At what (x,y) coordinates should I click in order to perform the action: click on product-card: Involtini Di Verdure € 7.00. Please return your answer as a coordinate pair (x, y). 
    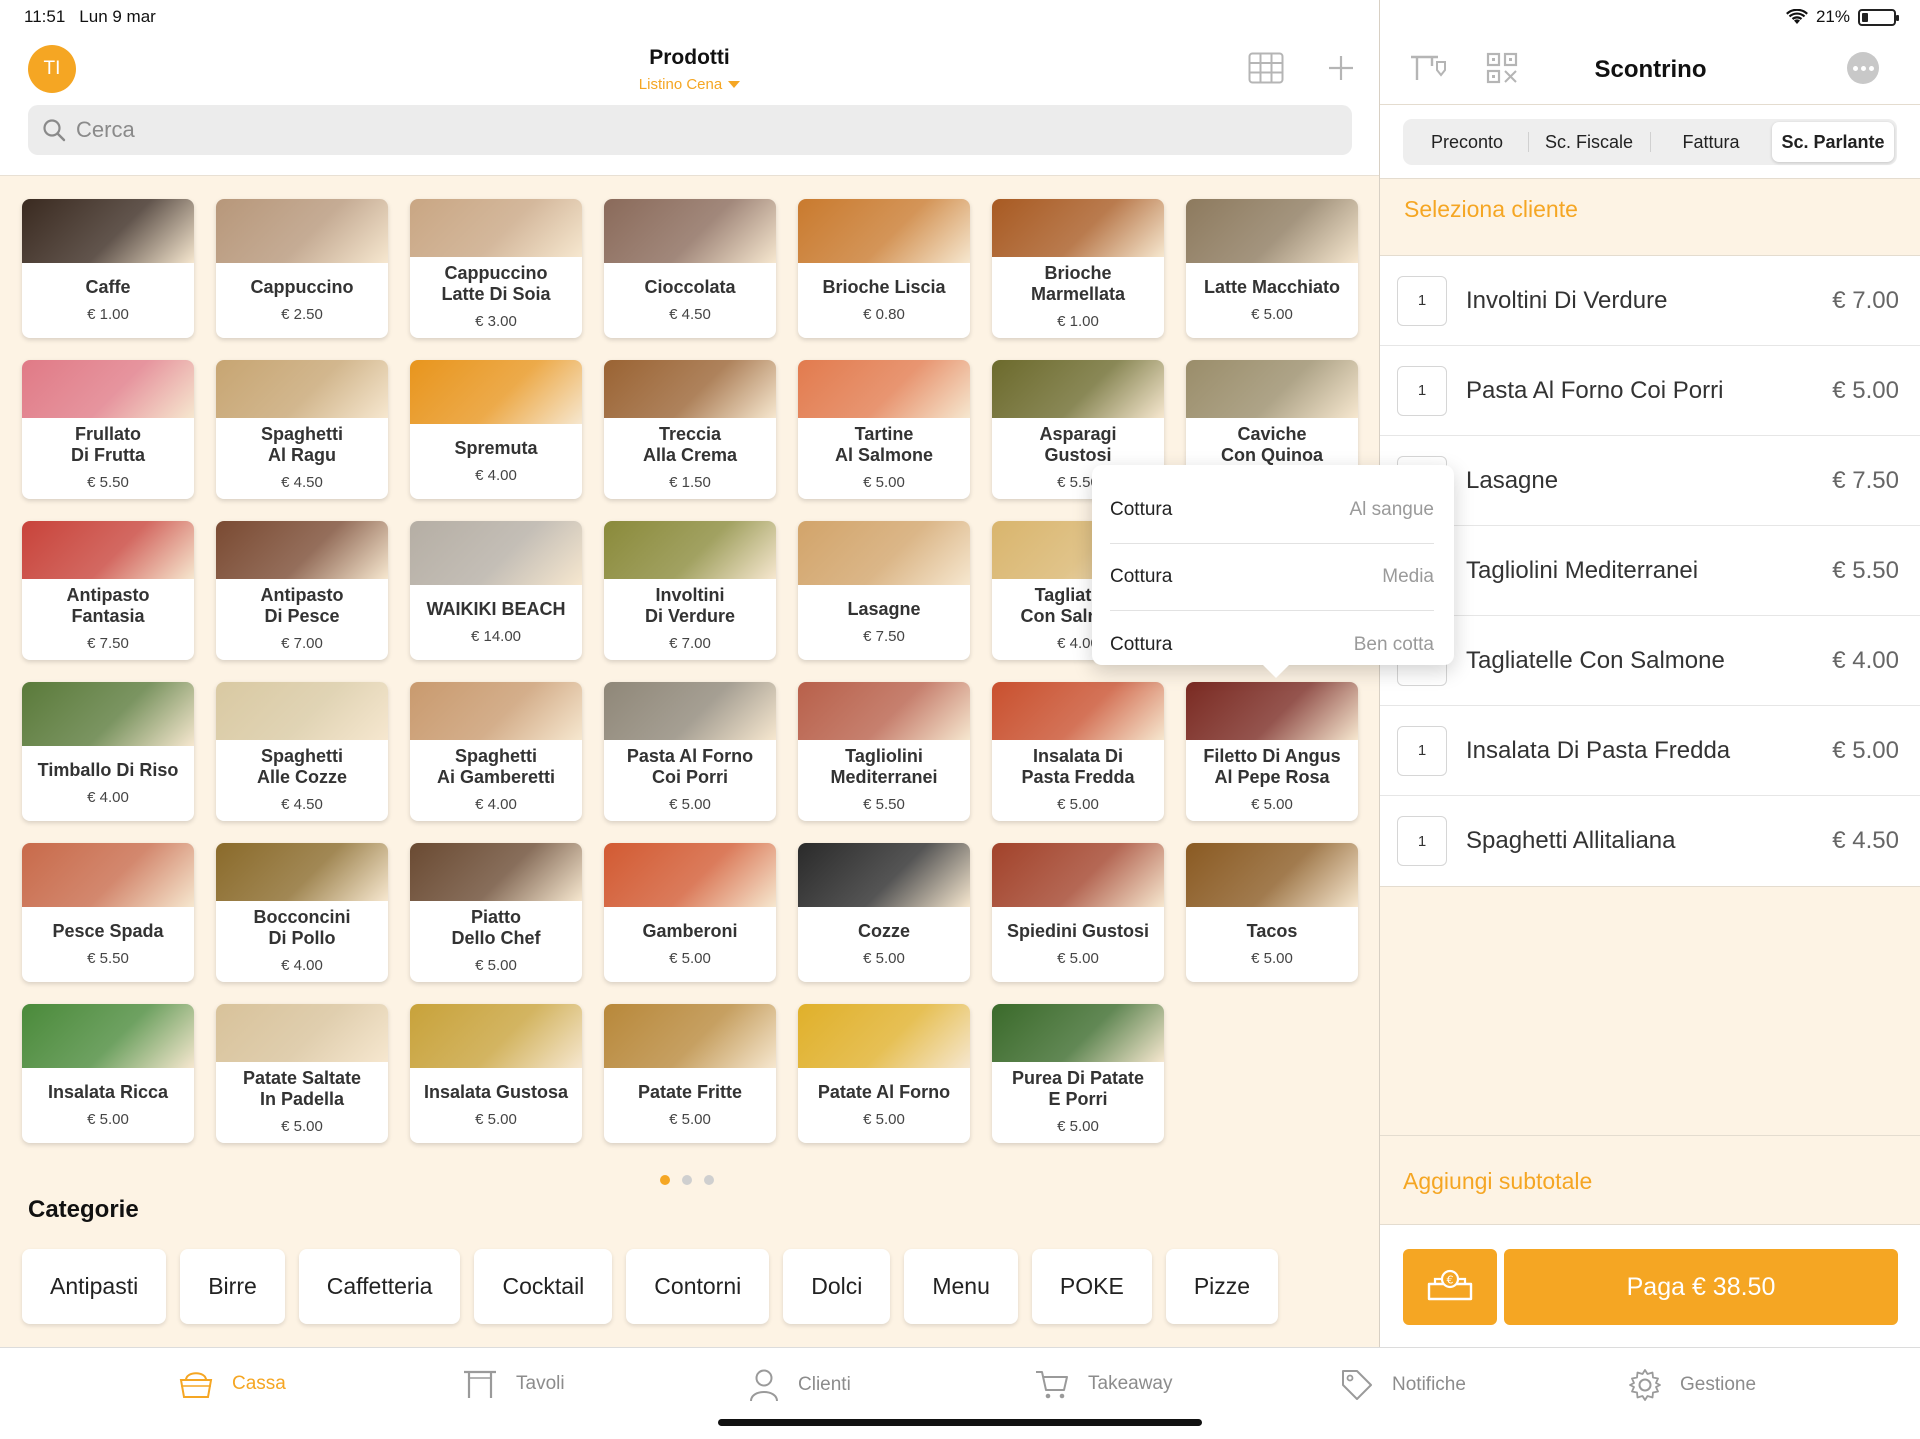
    Looking at the image, I should click on (690, 590).